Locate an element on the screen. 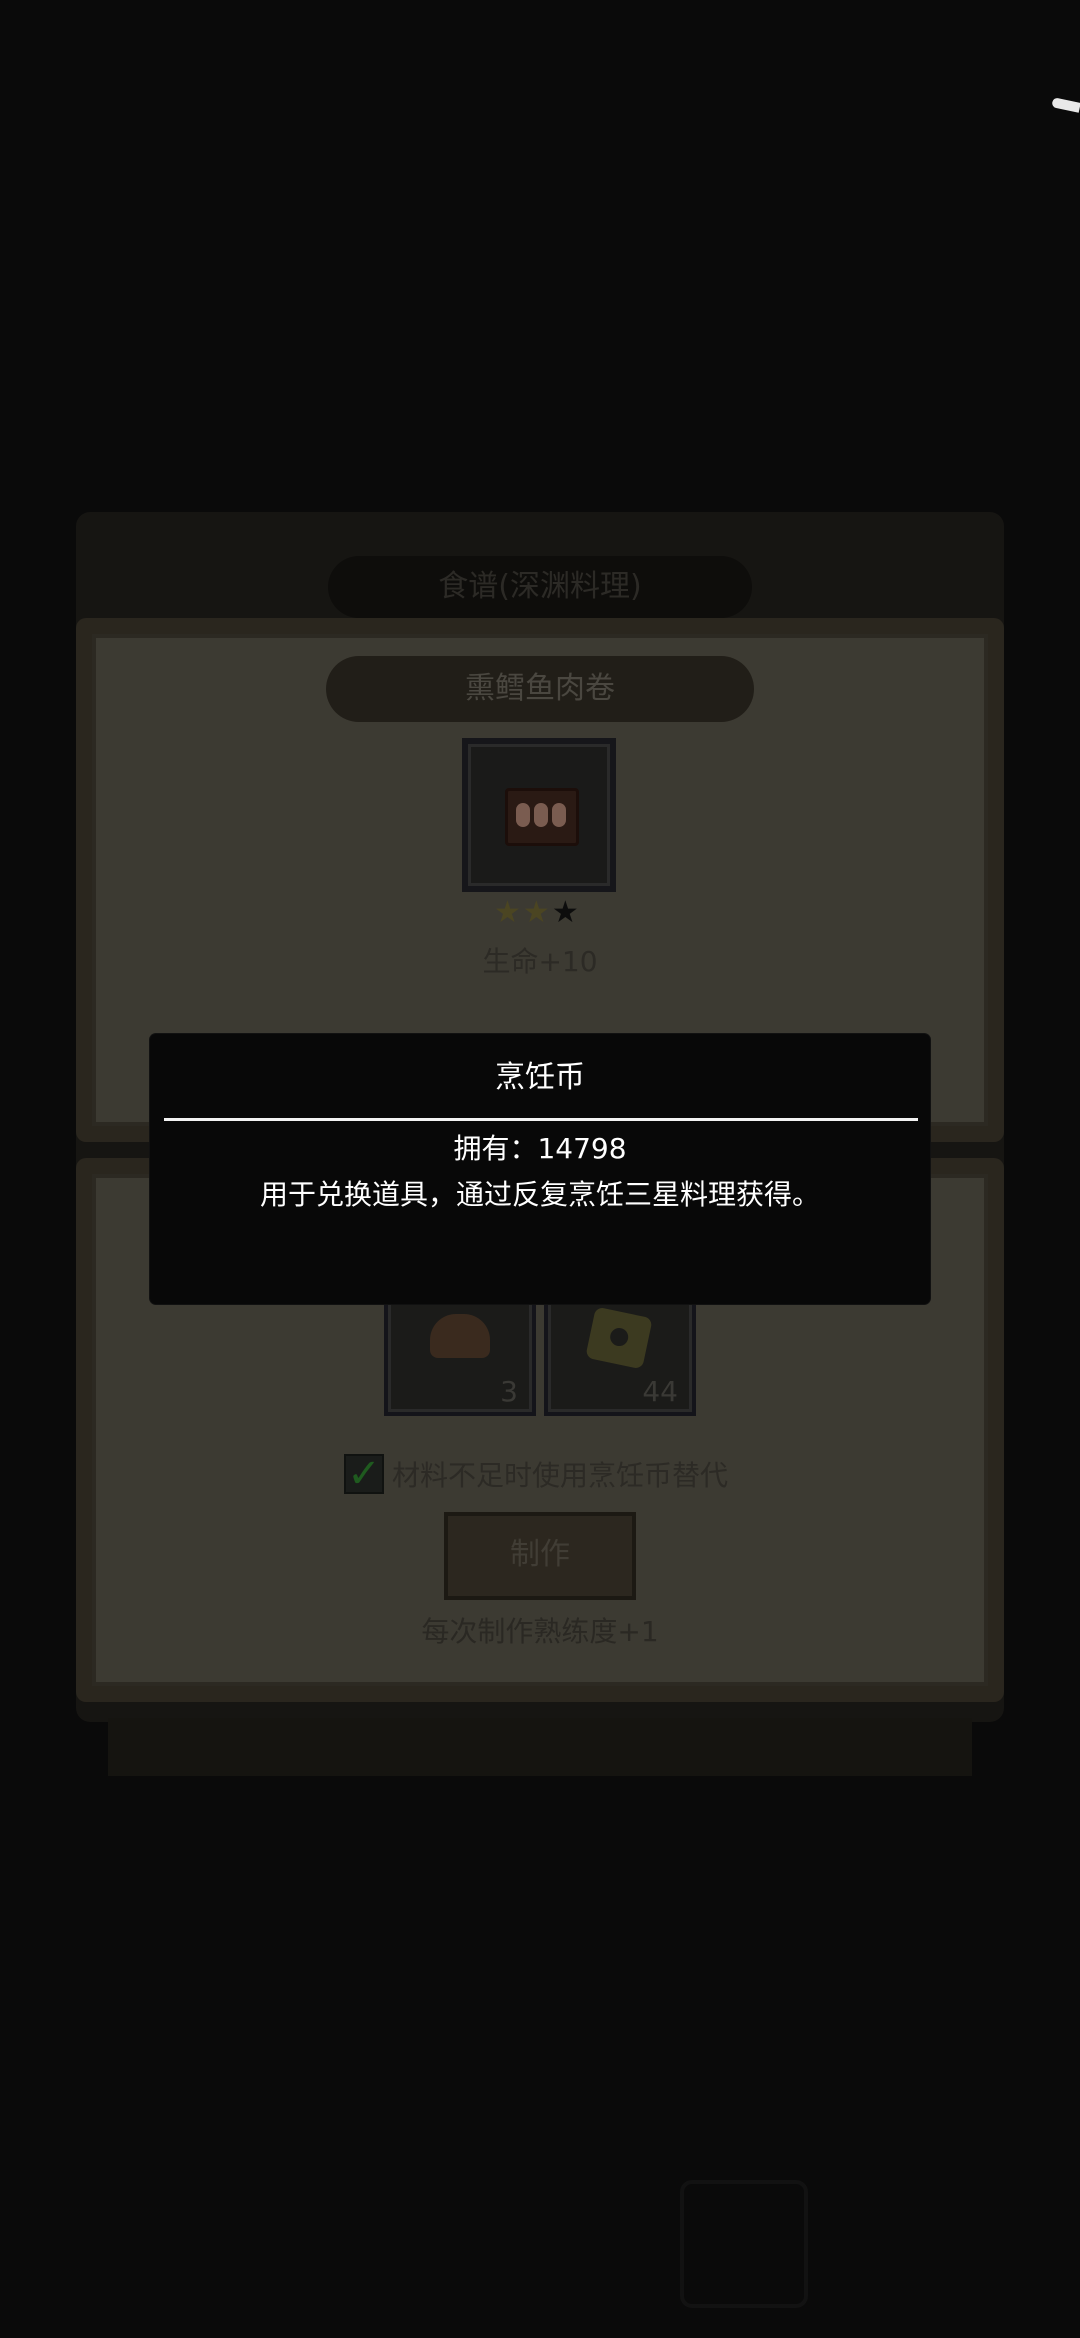 This screenshot has height=2338, width=1080. tooltip-owned: 拥有：14798 is located at coordinates (540, 1148).